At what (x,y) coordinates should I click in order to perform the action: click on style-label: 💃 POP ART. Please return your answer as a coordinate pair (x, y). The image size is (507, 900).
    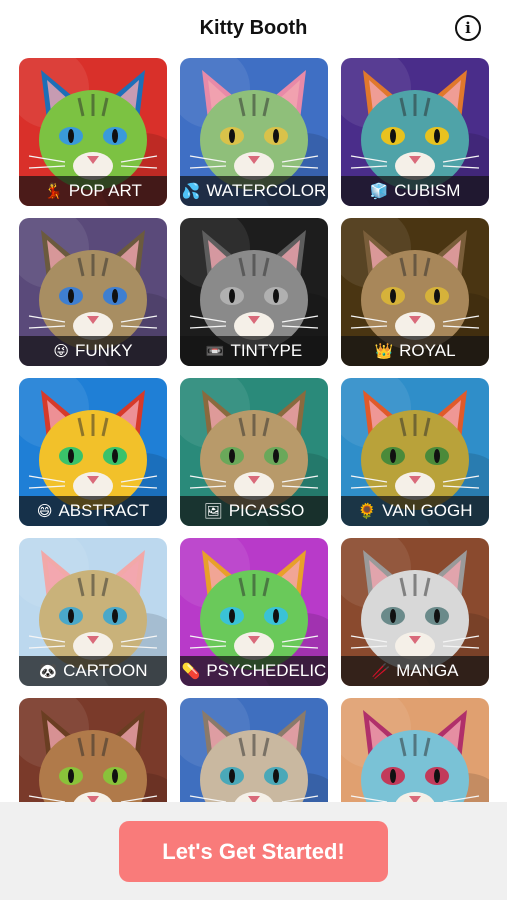
    Looking at the image, I should click on (93, 191).